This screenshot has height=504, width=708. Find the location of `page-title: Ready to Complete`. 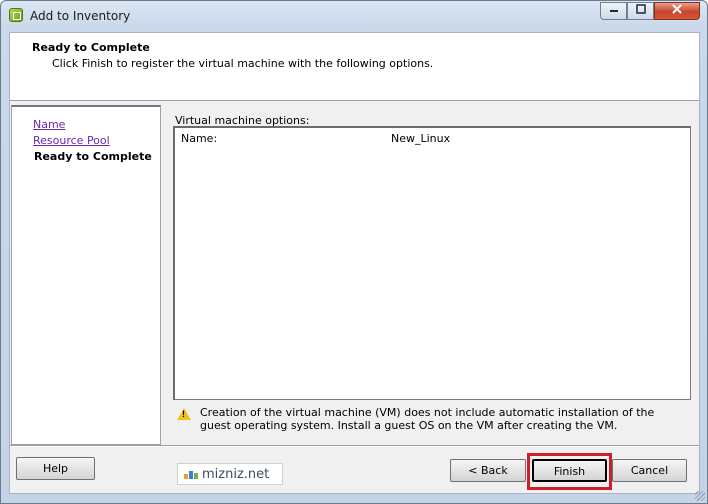

page-title: Ready to Complete is located at coordinates (91, 47).